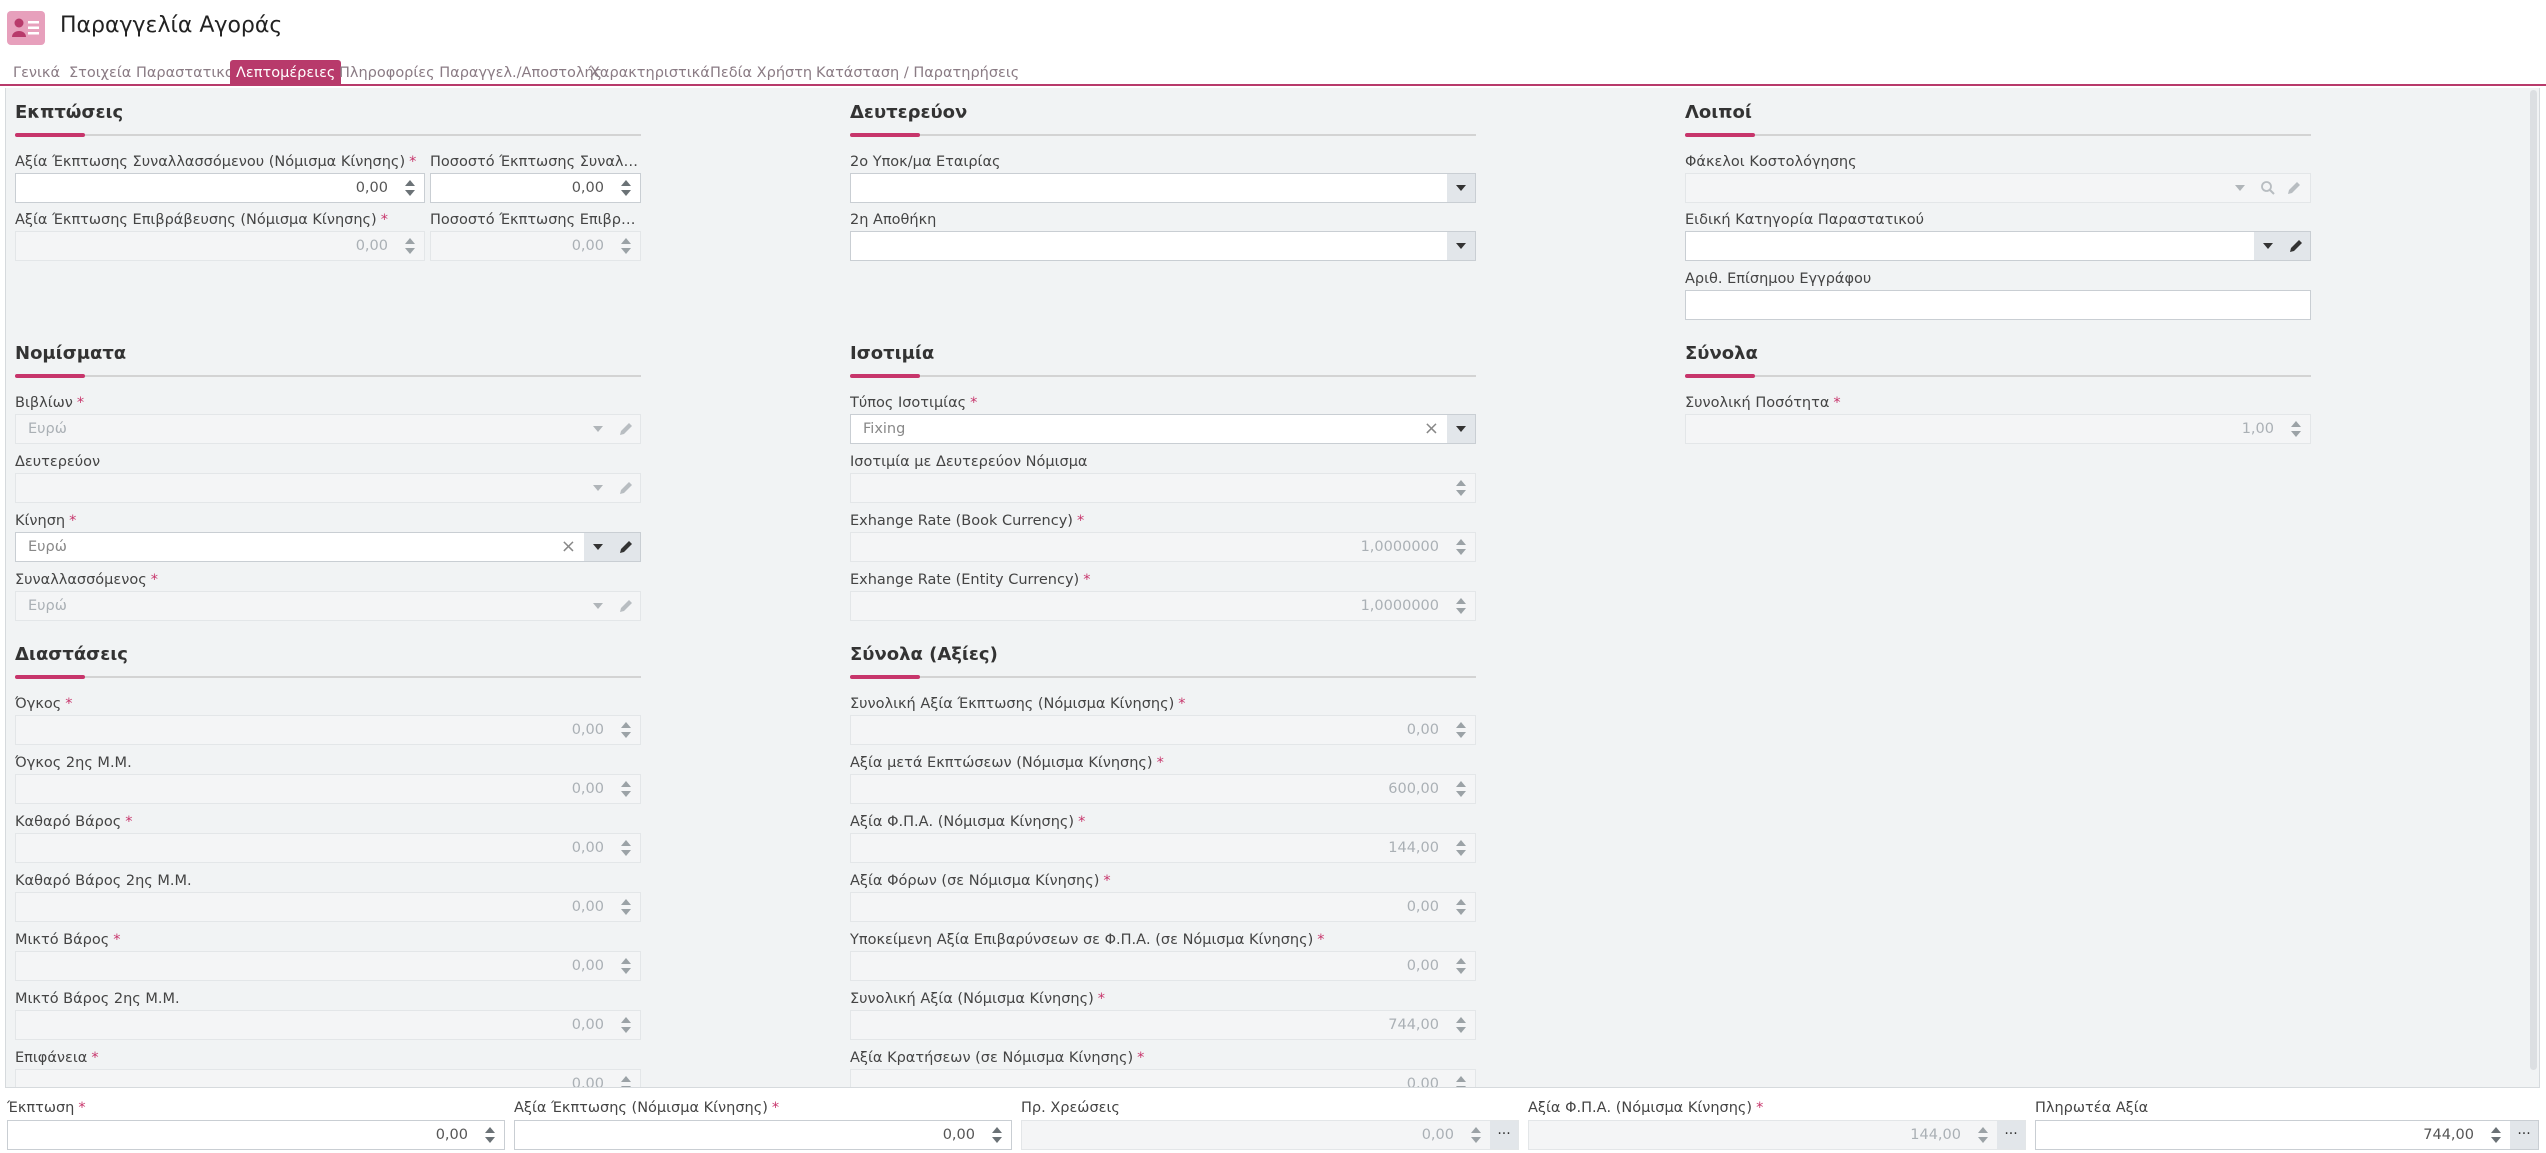  Describe the element at coordinates (650, 73) in the screenshot. I see `tab-characteristics: Χαρακτηριστικά` at that location.